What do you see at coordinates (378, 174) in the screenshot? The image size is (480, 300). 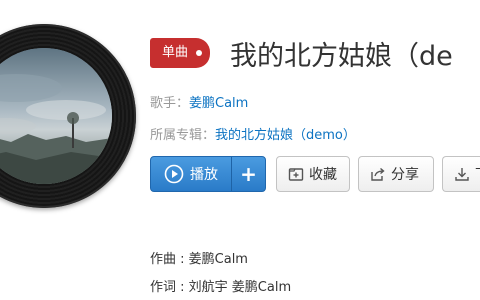 I see `share-arrow-icon` at bounding box center [378, 174].